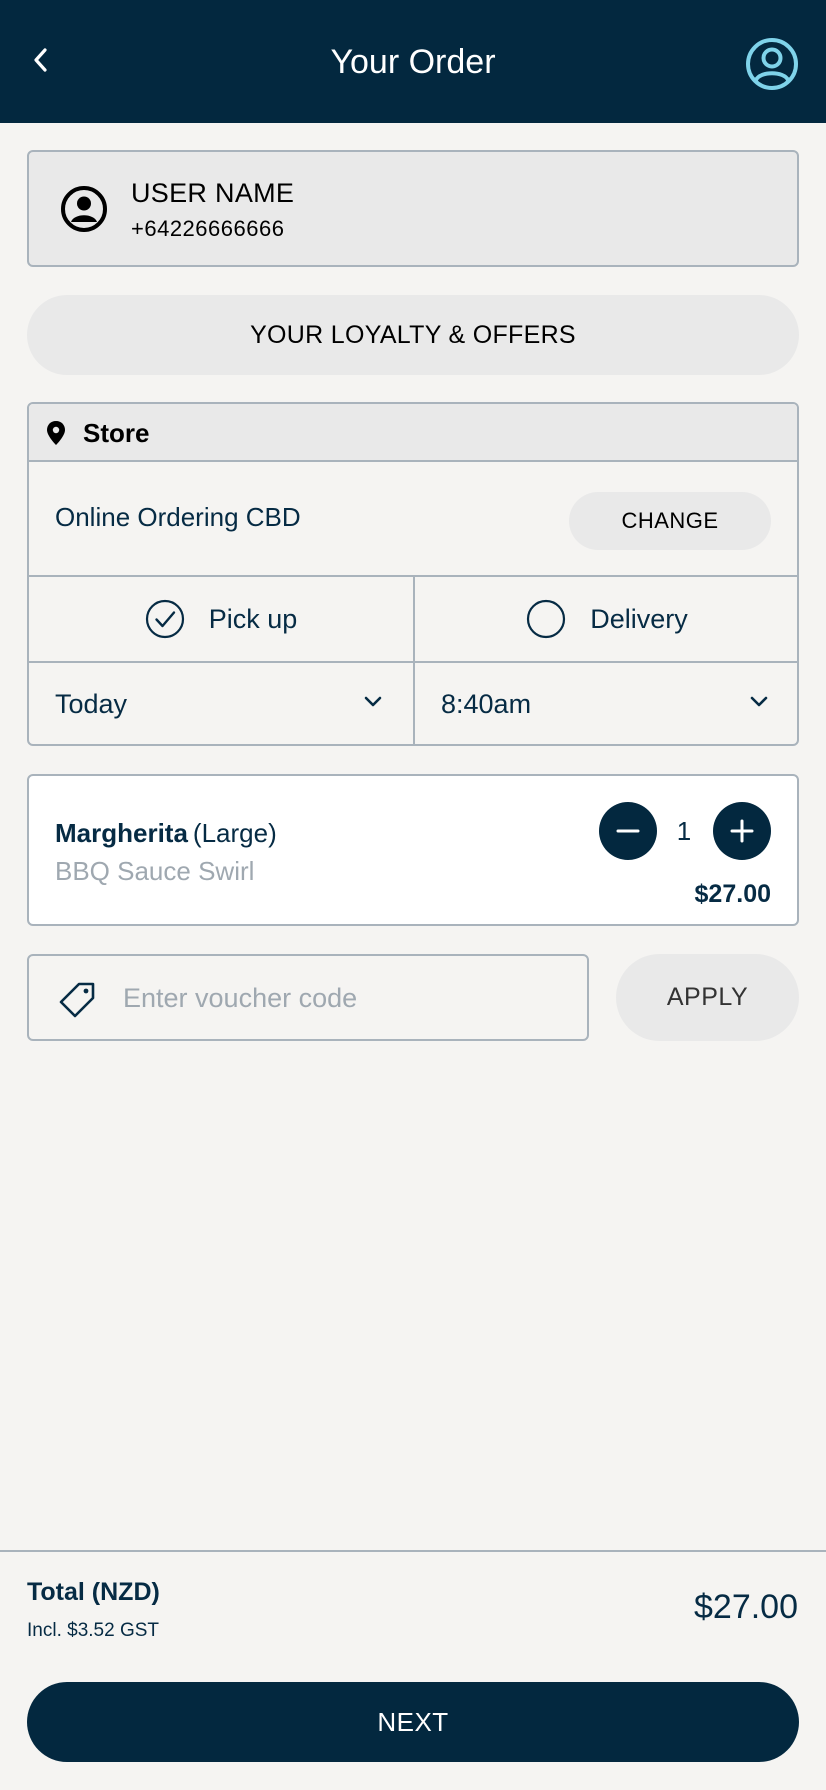  I want to click on increase-quantity-button, so click(742, 831).